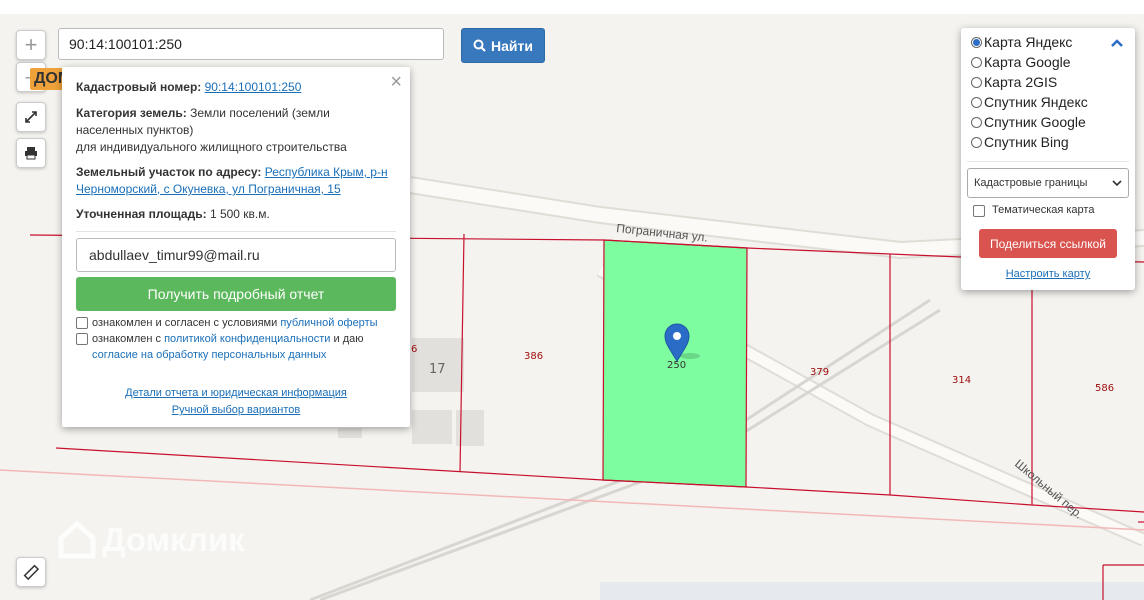 Image resolution: width=1144 pixels, height=600 pixels. Describe the element at coordinates (479, 45) in the screenshot. I see `search-icon` at that location.